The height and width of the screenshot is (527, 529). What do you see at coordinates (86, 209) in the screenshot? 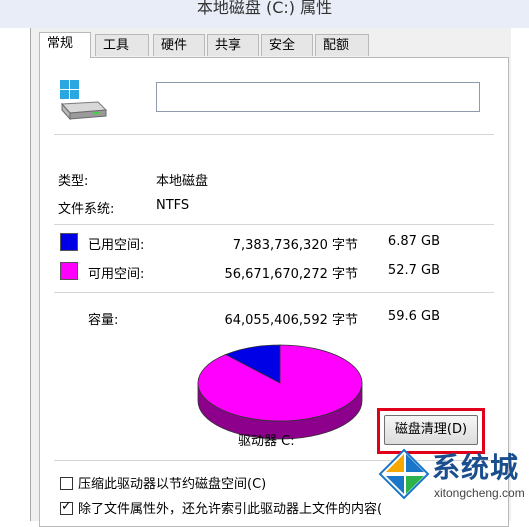
I see `filesystem-label: 文件系统:` at bounding box center [86, 209].